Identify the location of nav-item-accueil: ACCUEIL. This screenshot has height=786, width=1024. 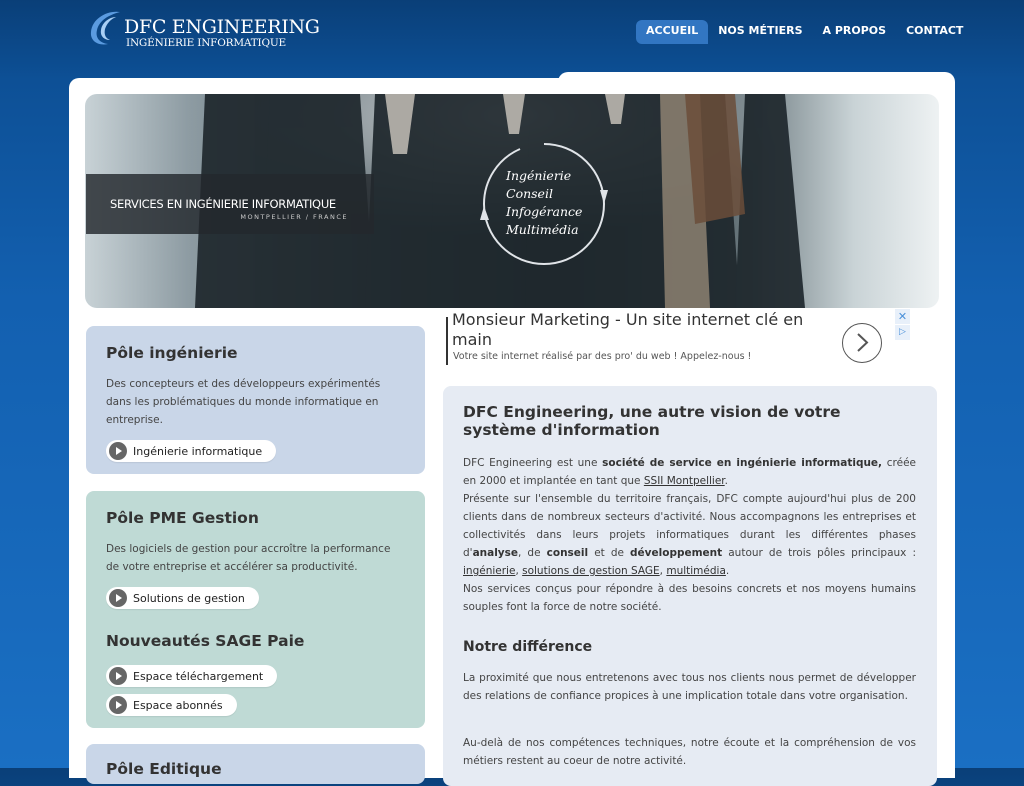
(672, 32).